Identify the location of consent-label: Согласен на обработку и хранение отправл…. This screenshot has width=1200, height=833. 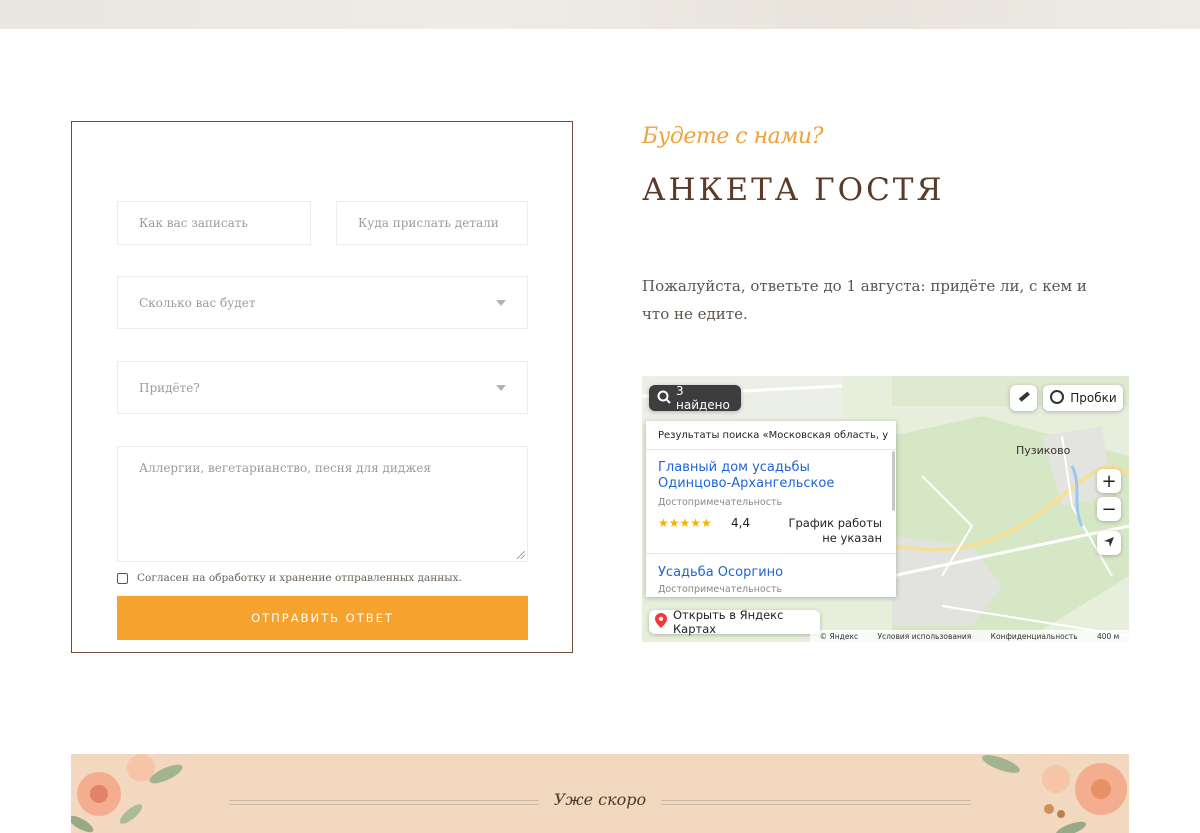
(299, 578).